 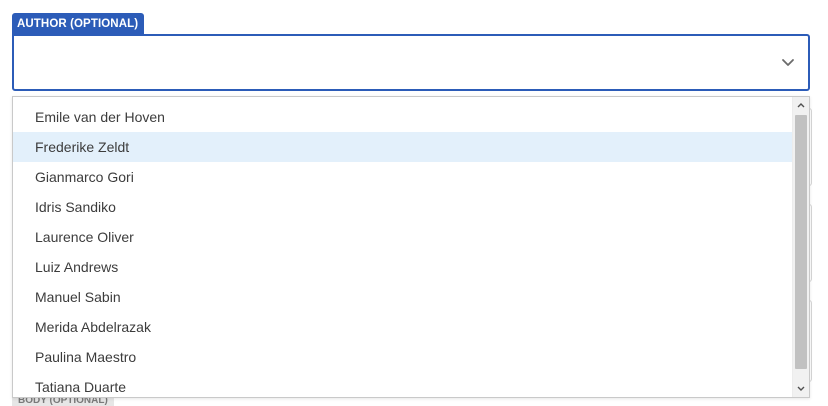 What do you see at coordinates (801, 105) in the screenshot?
I see `scroll-up-arrow-icon` at bounding box center [801, 105].